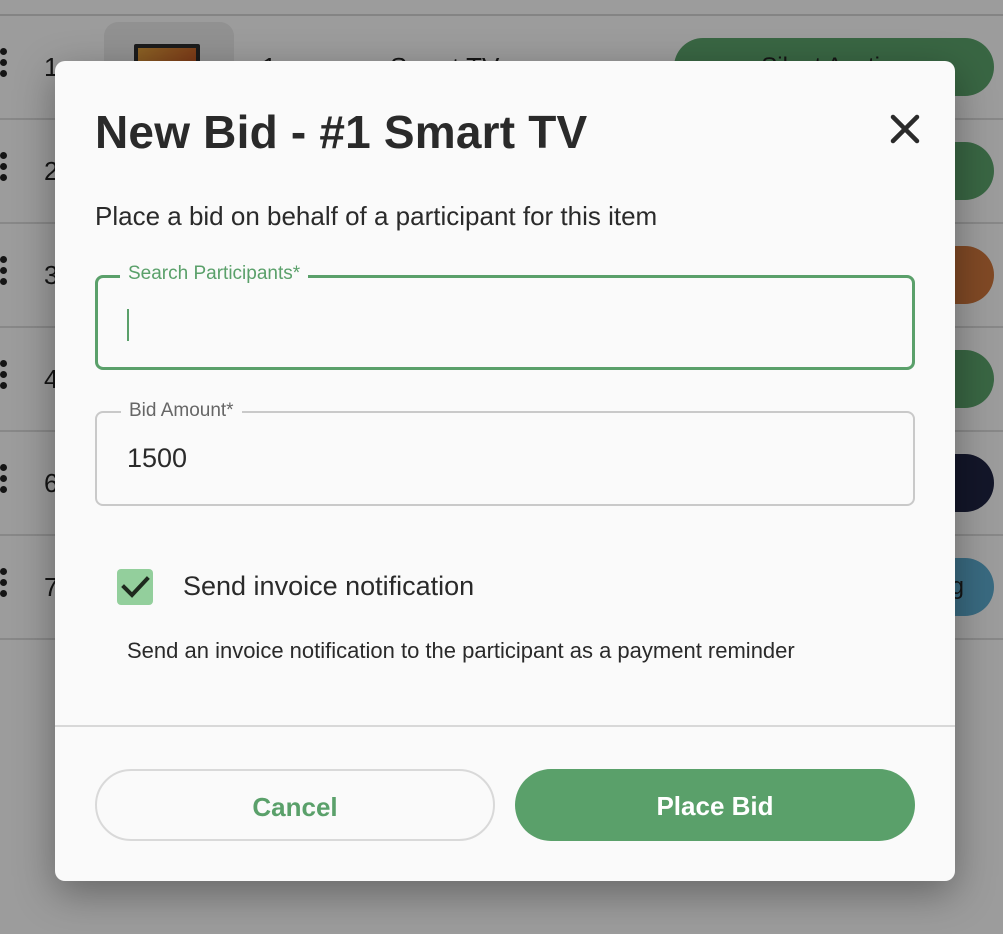  What do you see at coordinates (181, 411) in the screenshot?
I see `bid-amount-label: Bid Amount*` at bounding box center [181, 411].